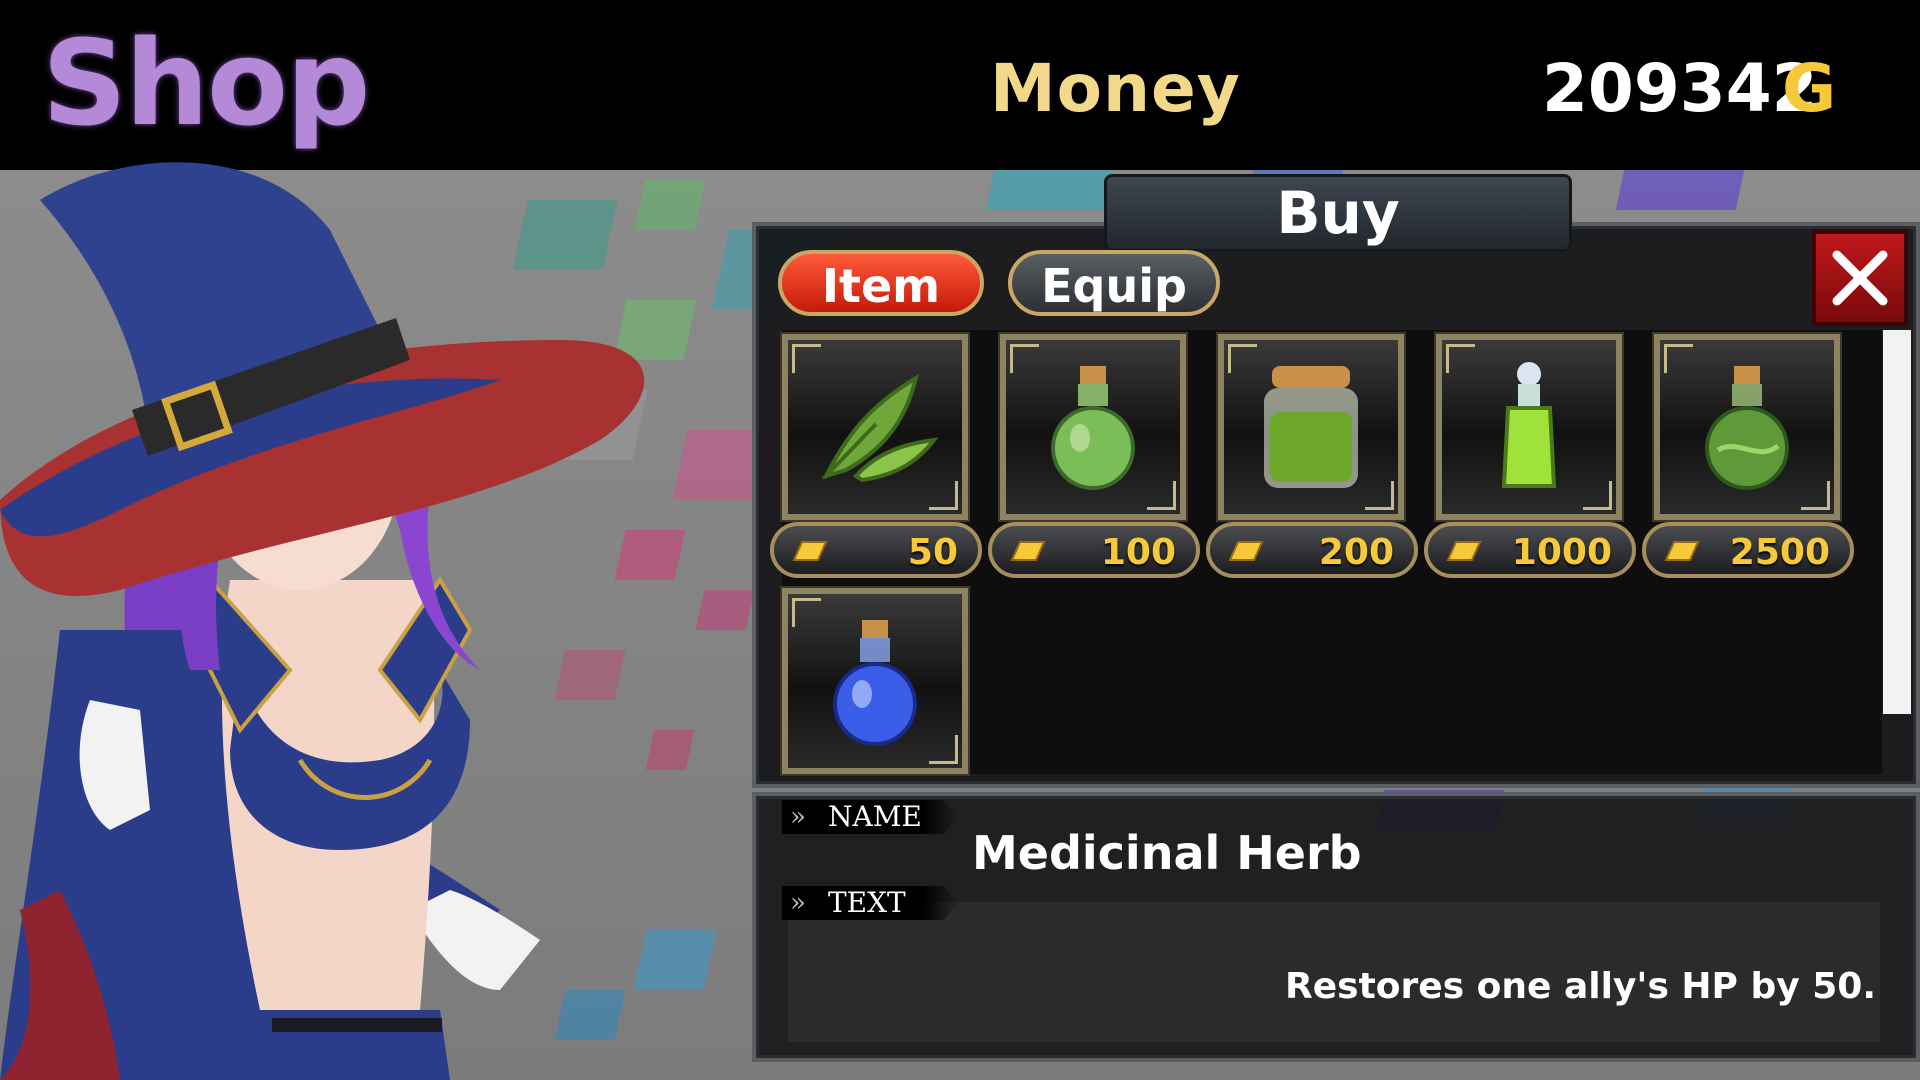 The image size is (1920, 1080). I want to click on close-x-icon, so click(1860, 278).